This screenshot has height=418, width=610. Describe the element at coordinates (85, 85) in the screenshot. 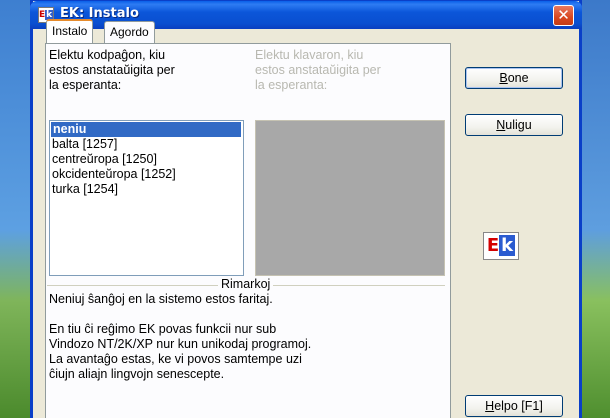

I see `codepage-label-line: la esperanta:` at that location.